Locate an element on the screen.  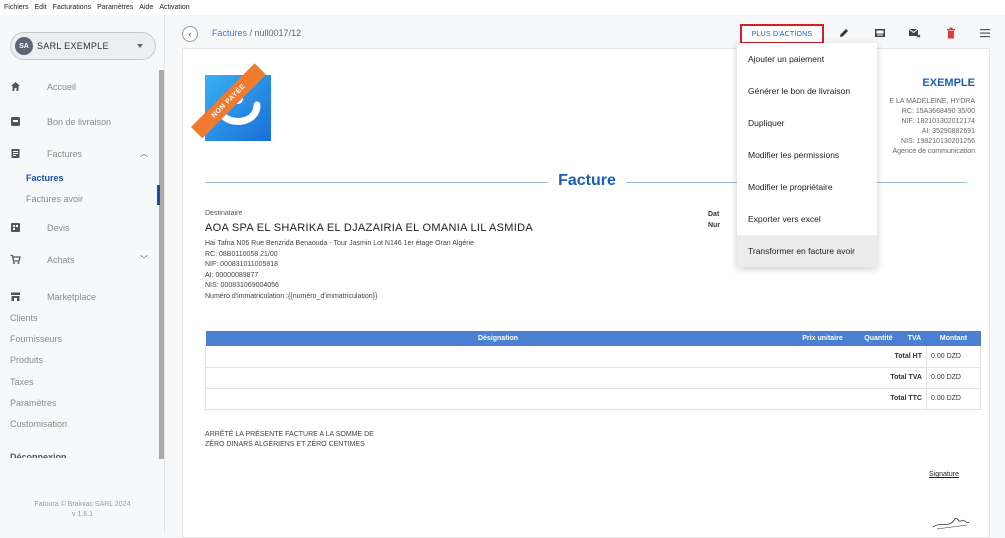
quote-icon is located at coordinates (15, 227).